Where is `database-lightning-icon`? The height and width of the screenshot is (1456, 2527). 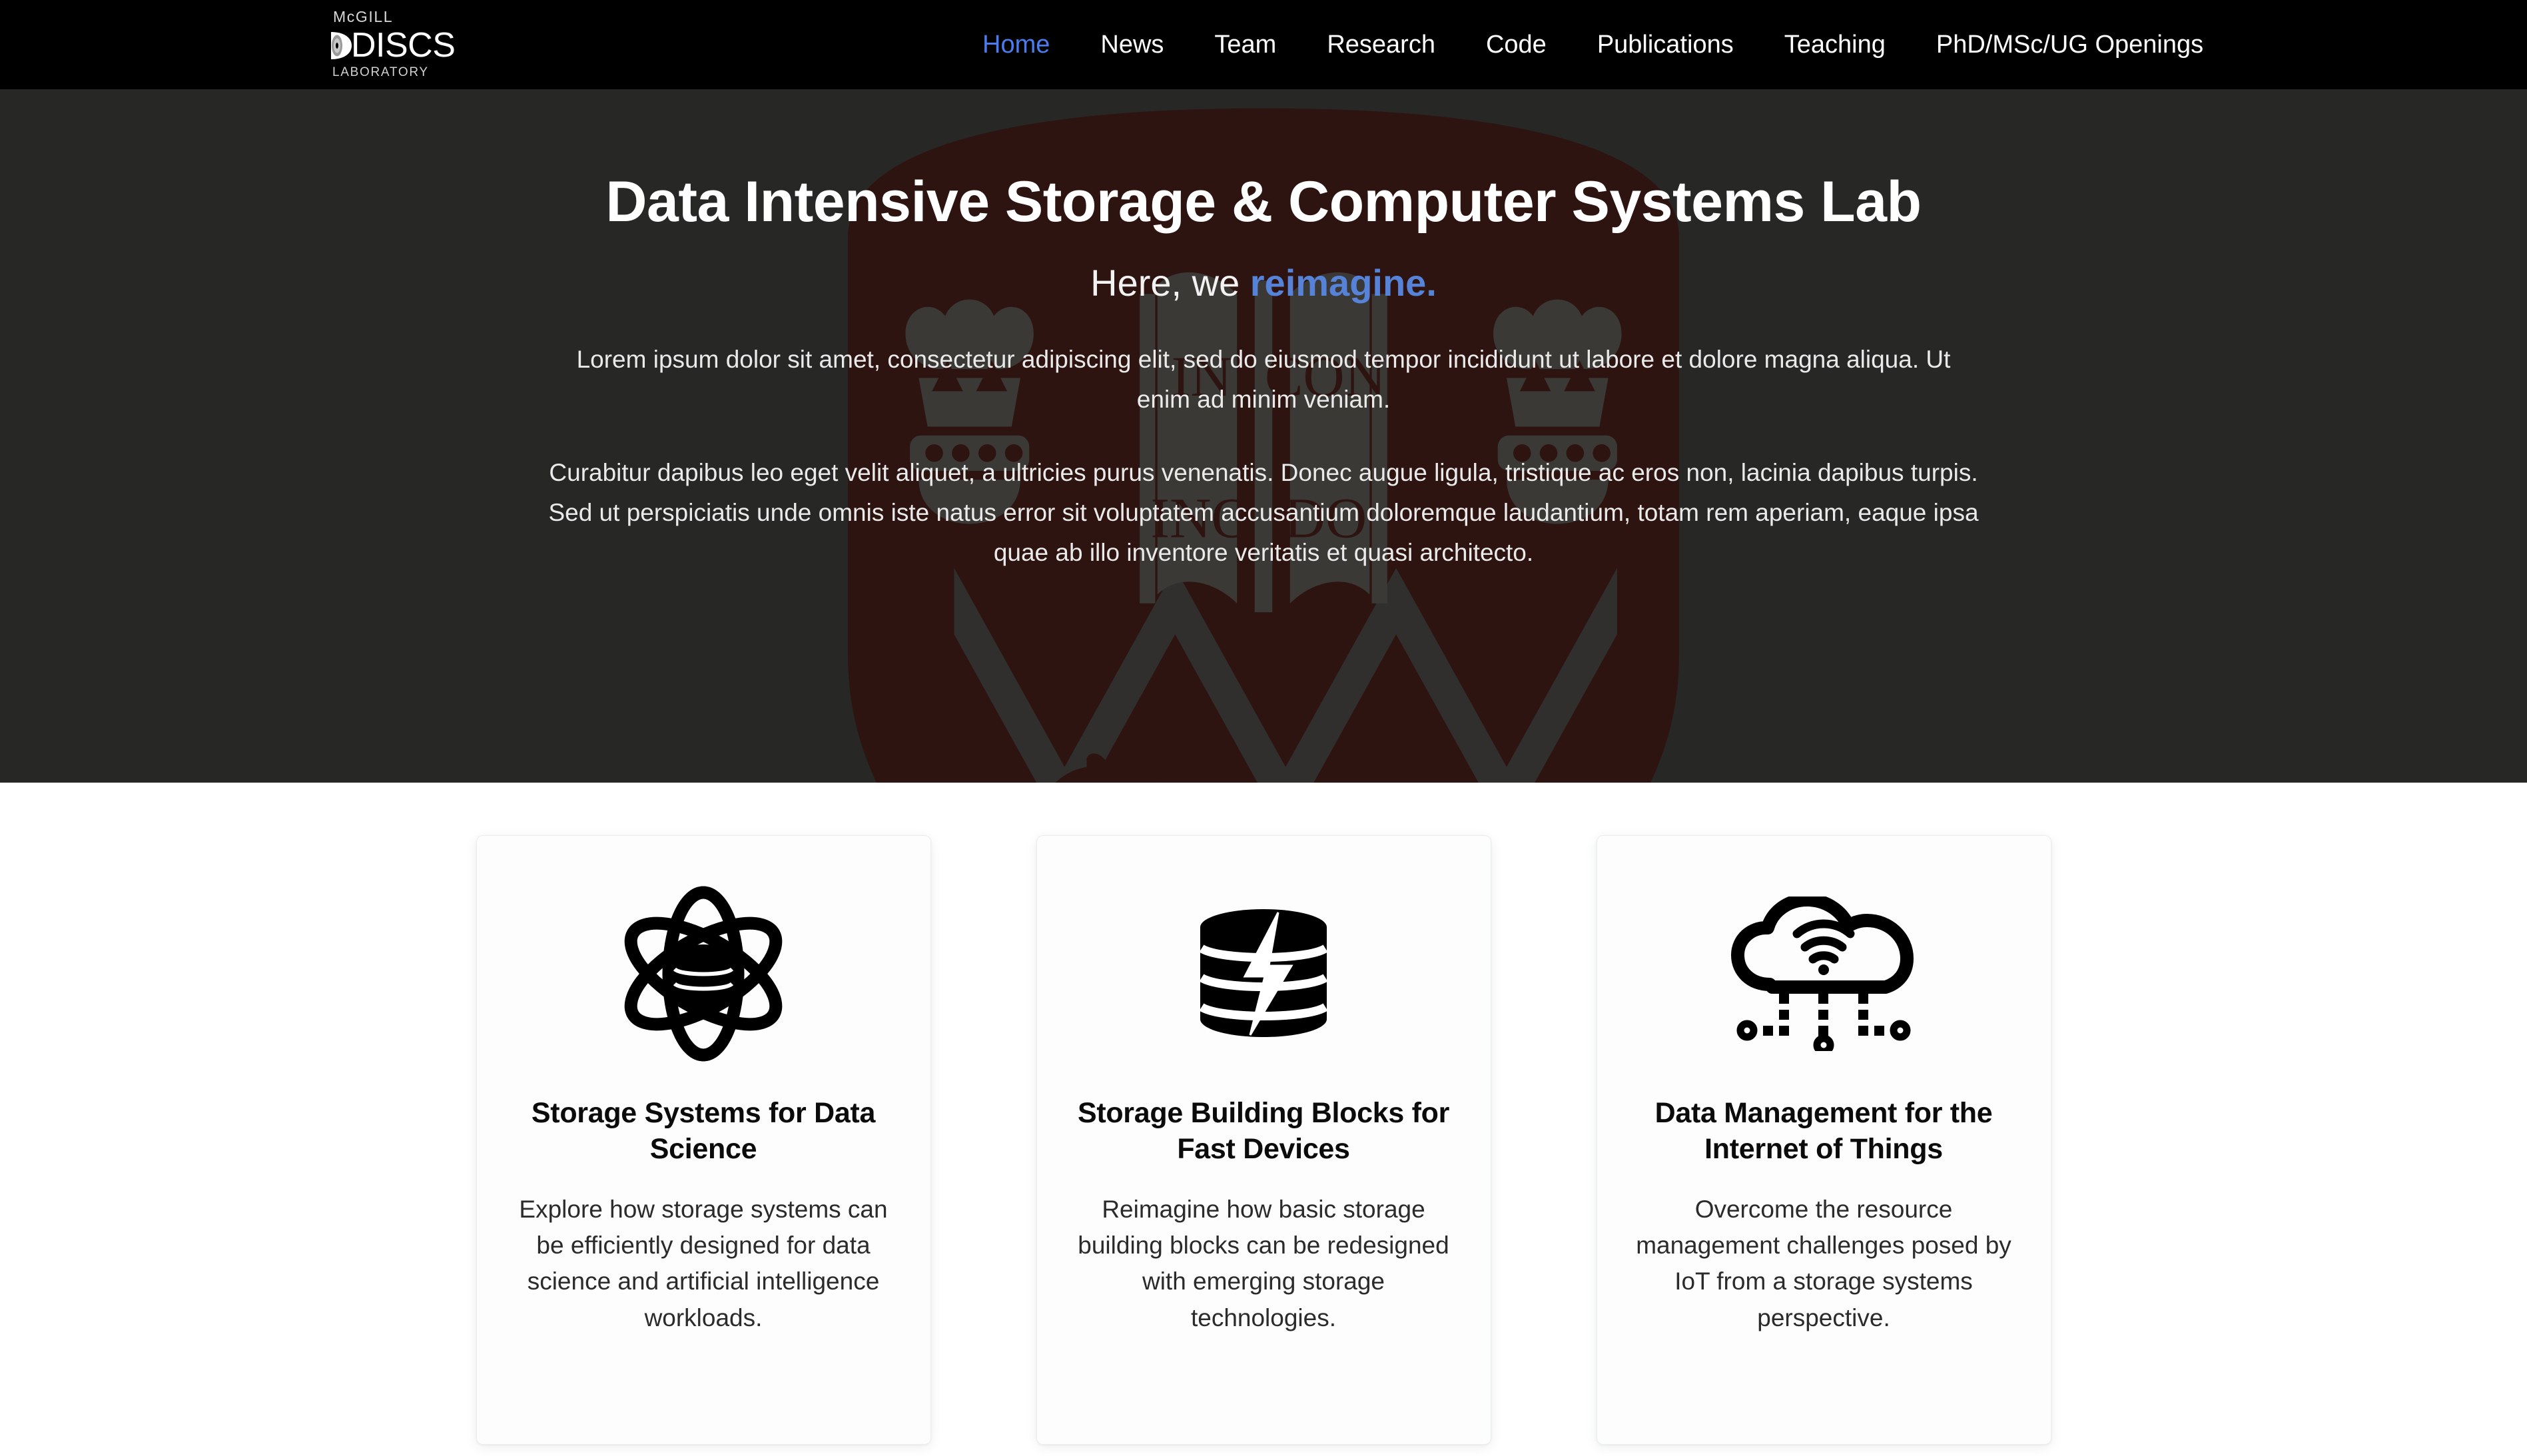 database-lightning-icon is located at coordinates (1263, 974).